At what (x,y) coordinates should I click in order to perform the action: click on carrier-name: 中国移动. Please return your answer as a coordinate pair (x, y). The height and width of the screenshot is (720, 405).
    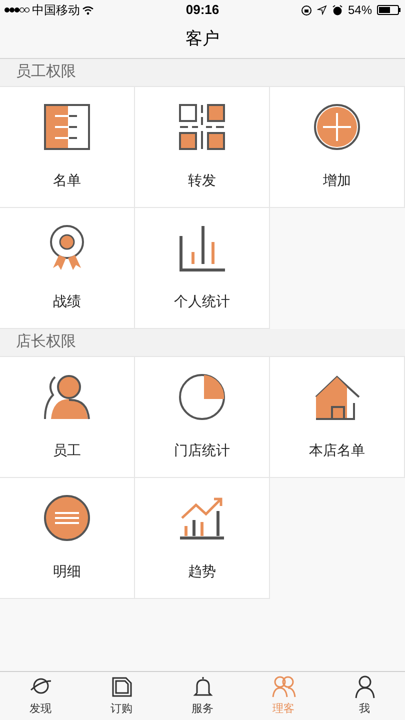
    Looking at the image, I should click on (56, 10).